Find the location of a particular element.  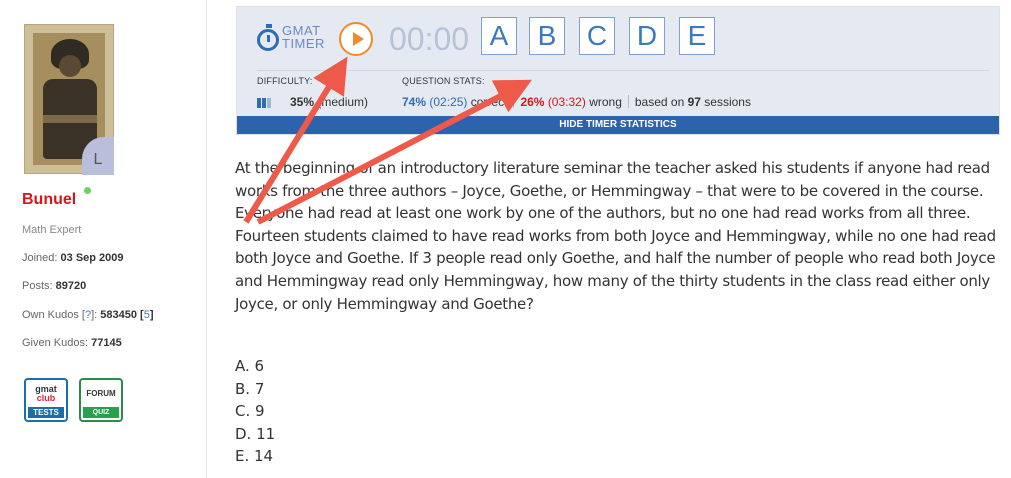

badge-tests-bottom: TESTS is located at coordinates (46, 412).